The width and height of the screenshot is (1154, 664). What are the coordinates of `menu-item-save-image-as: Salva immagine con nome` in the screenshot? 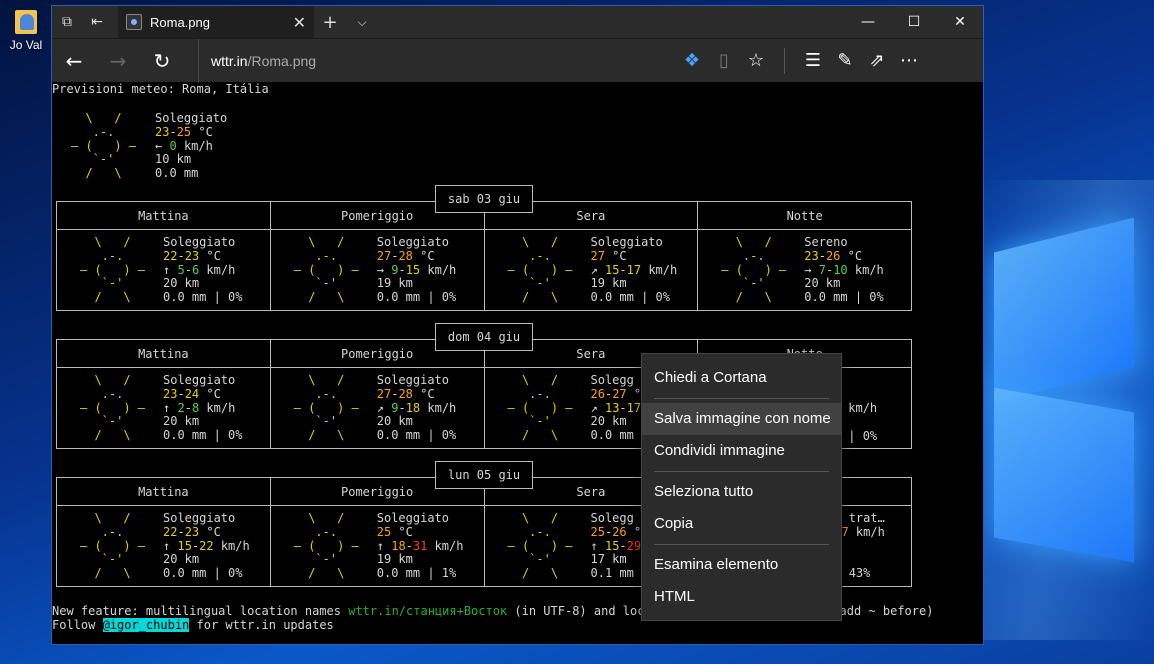 It's located at (741, 419).